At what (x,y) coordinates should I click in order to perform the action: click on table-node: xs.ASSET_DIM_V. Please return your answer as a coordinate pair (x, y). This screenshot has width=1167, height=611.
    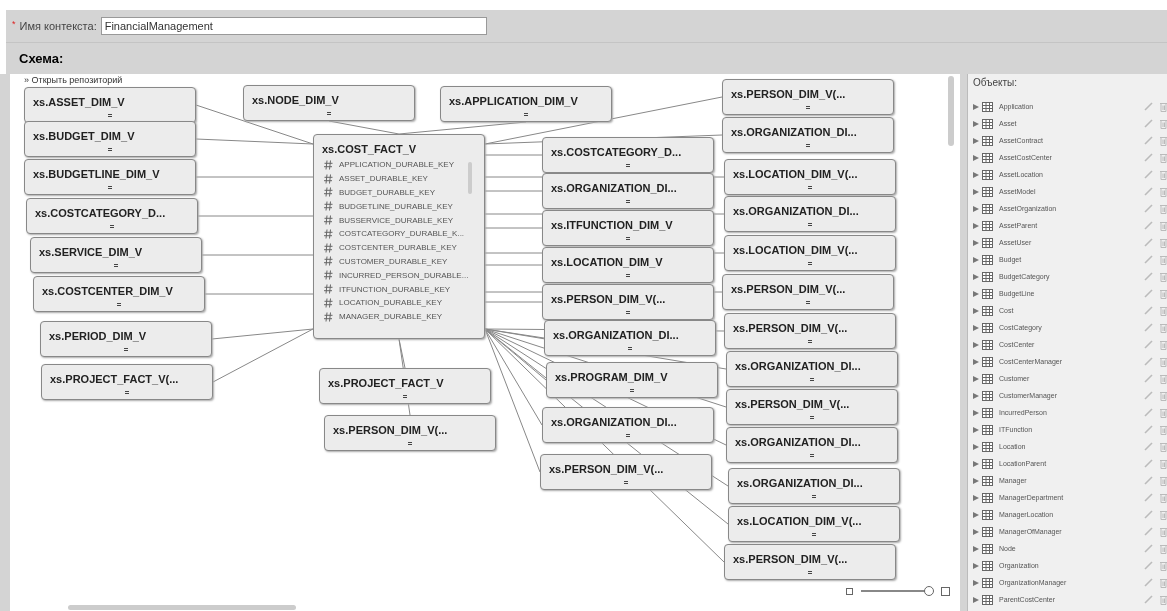
    Looking at the image, I should click on (110, 105).